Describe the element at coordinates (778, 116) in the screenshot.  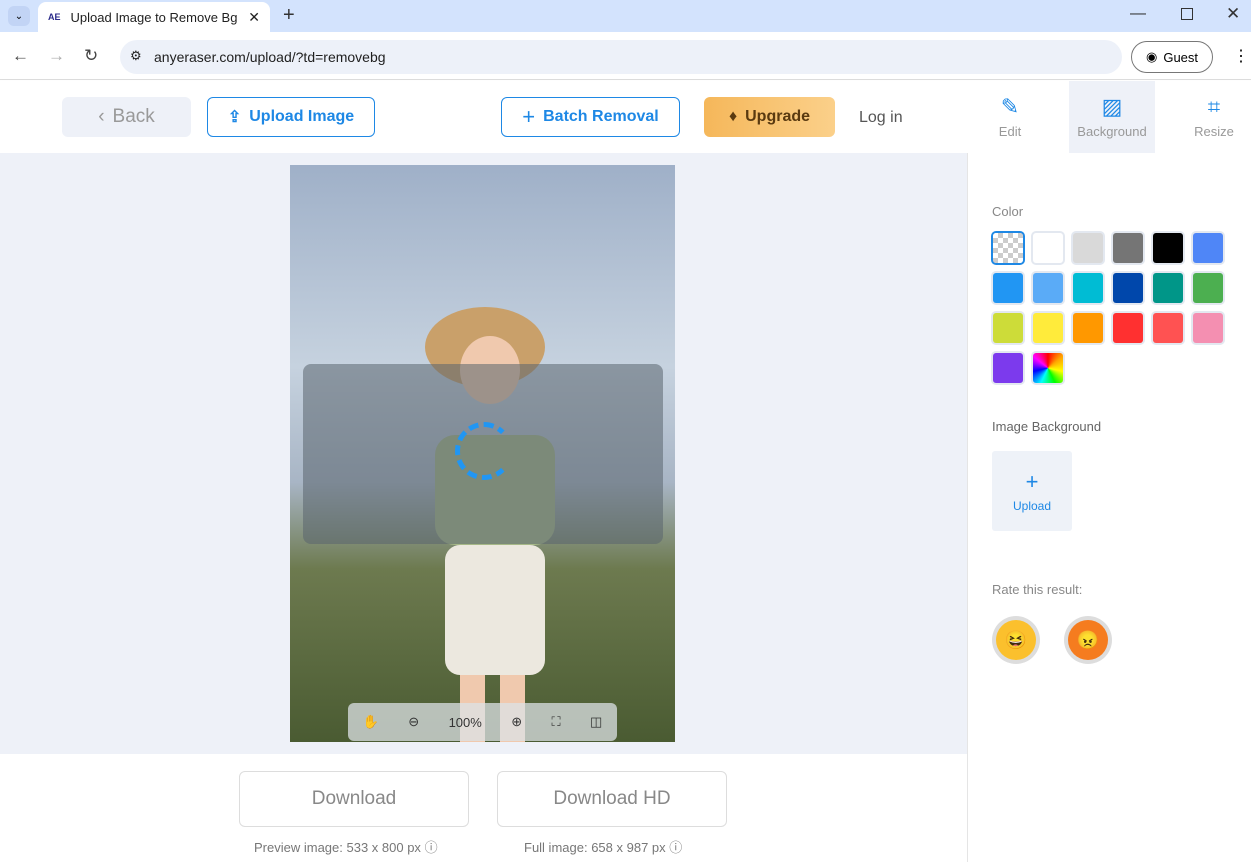
I see `upgrade-label: Upgrade` at that location.